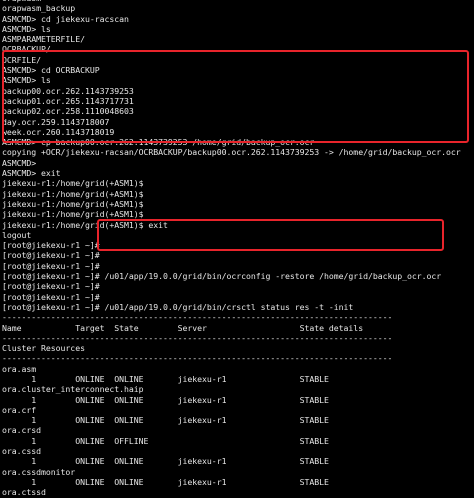  Describe the element at coordinates (68, 90) in the screenshot. I see `terminal-line: backup00.ocr.262.1143739253` at that location.